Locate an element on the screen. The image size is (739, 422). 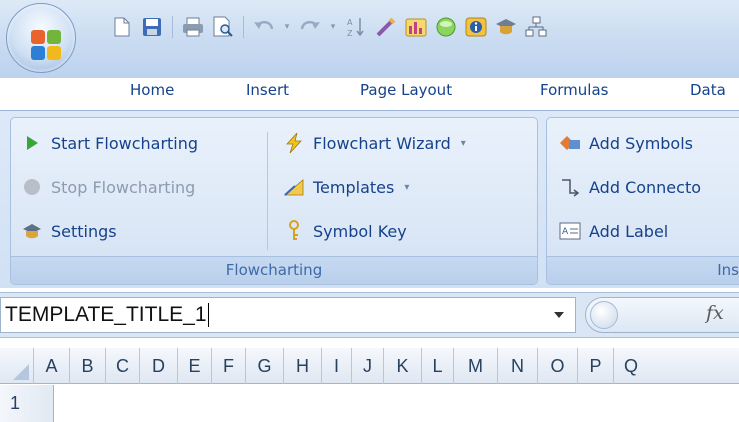
spelling-icon is located at coordinates (386, 27).